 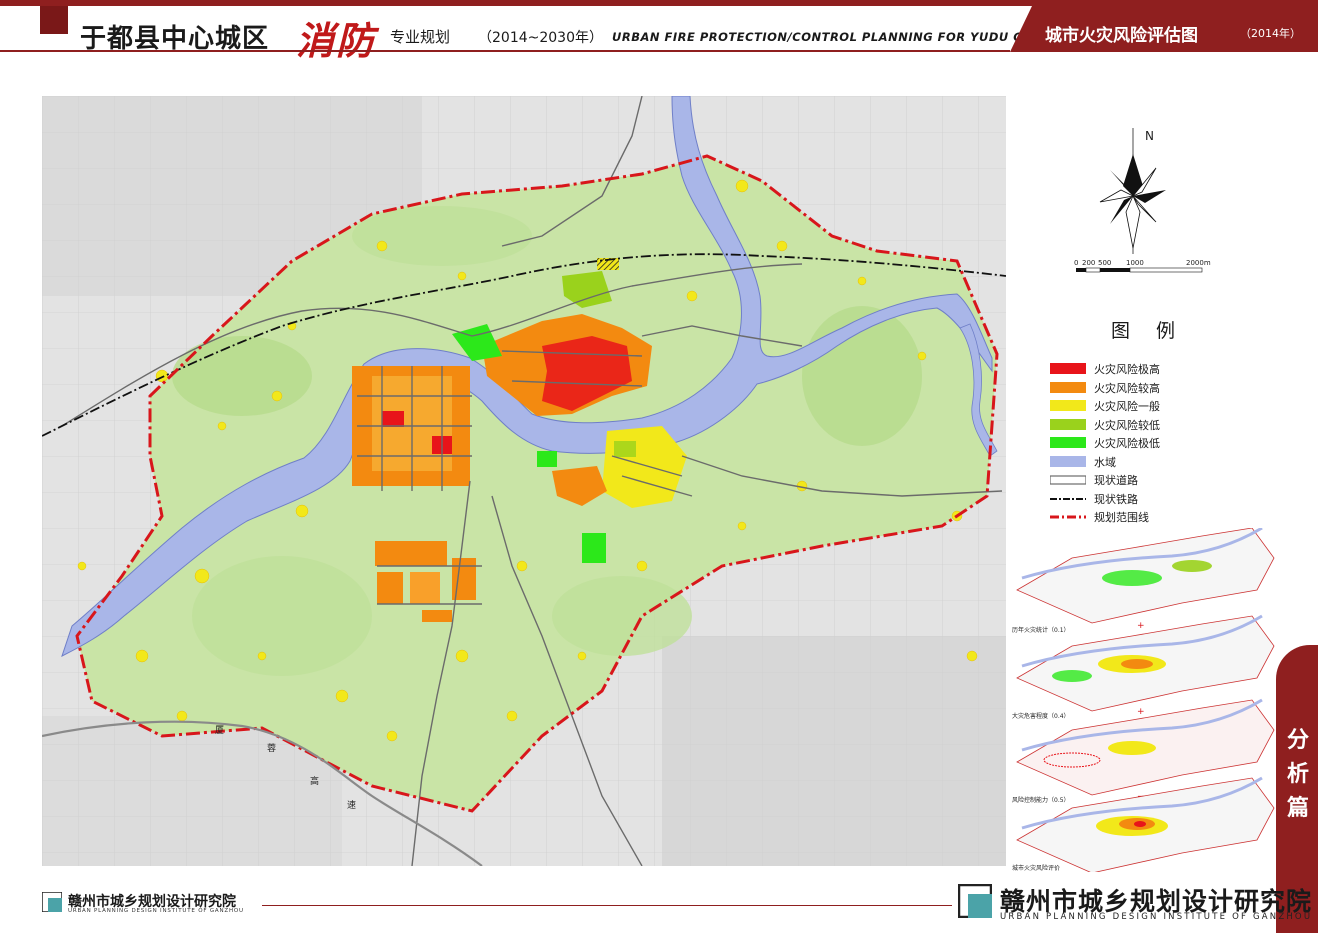 What do you see at coordinates (1088, 263) in the screenshot?
I see `scale-label-200: 200` at bounding box center [1088, 263].